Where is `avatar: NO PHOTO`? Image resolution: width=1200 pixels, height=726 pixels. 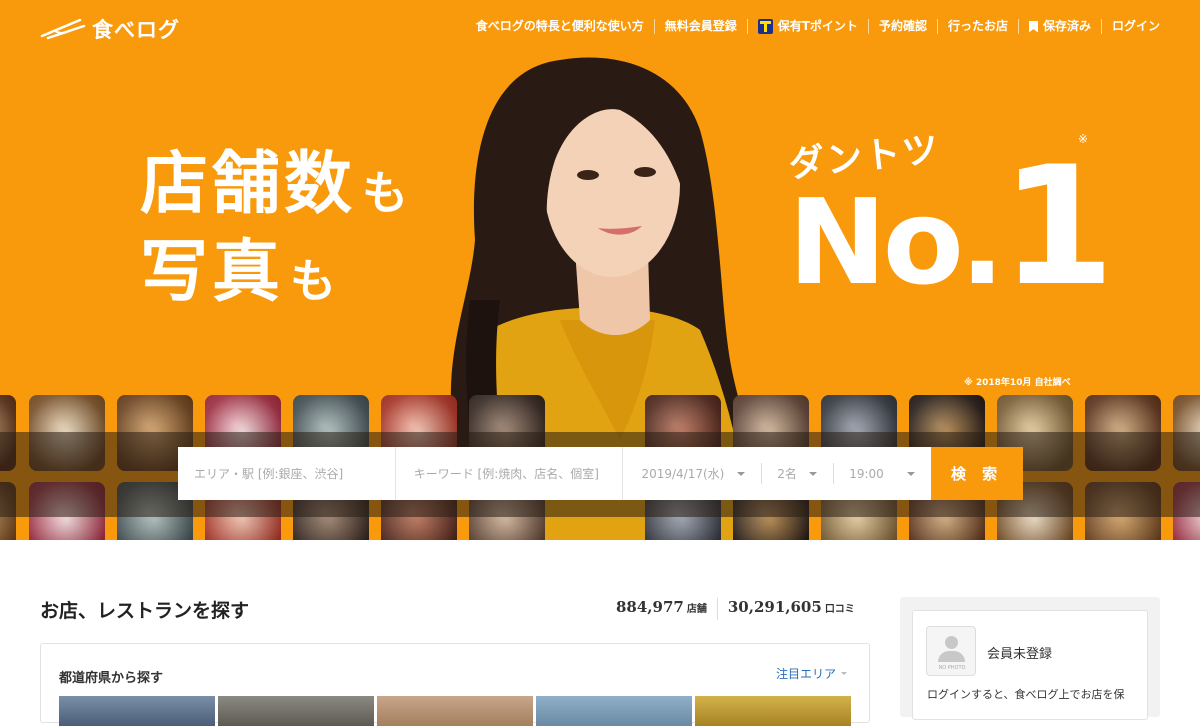
avatar: NO PHOTO is located at coordinates (951, 651).